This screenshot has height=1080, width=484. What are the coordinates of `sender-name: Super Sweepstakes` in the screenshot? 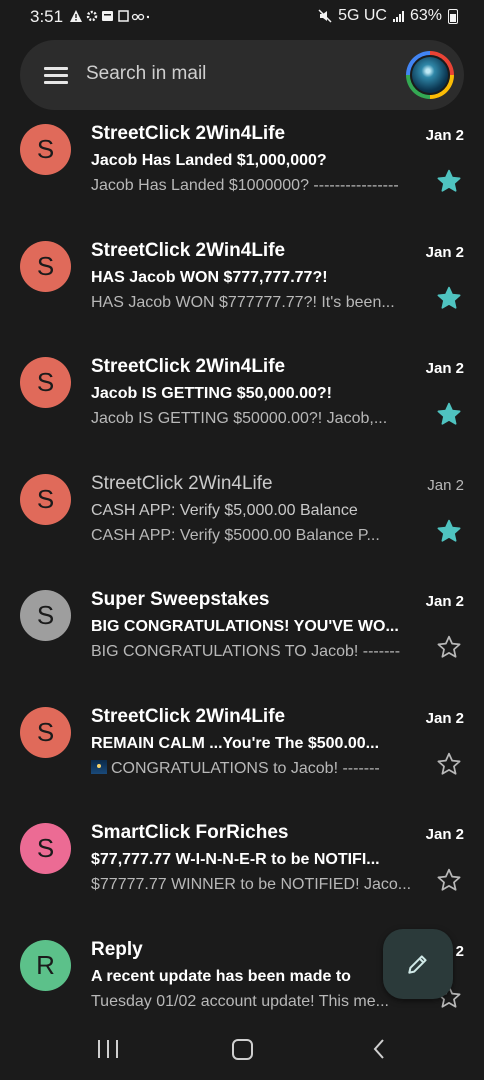 It's located at (180, 599).